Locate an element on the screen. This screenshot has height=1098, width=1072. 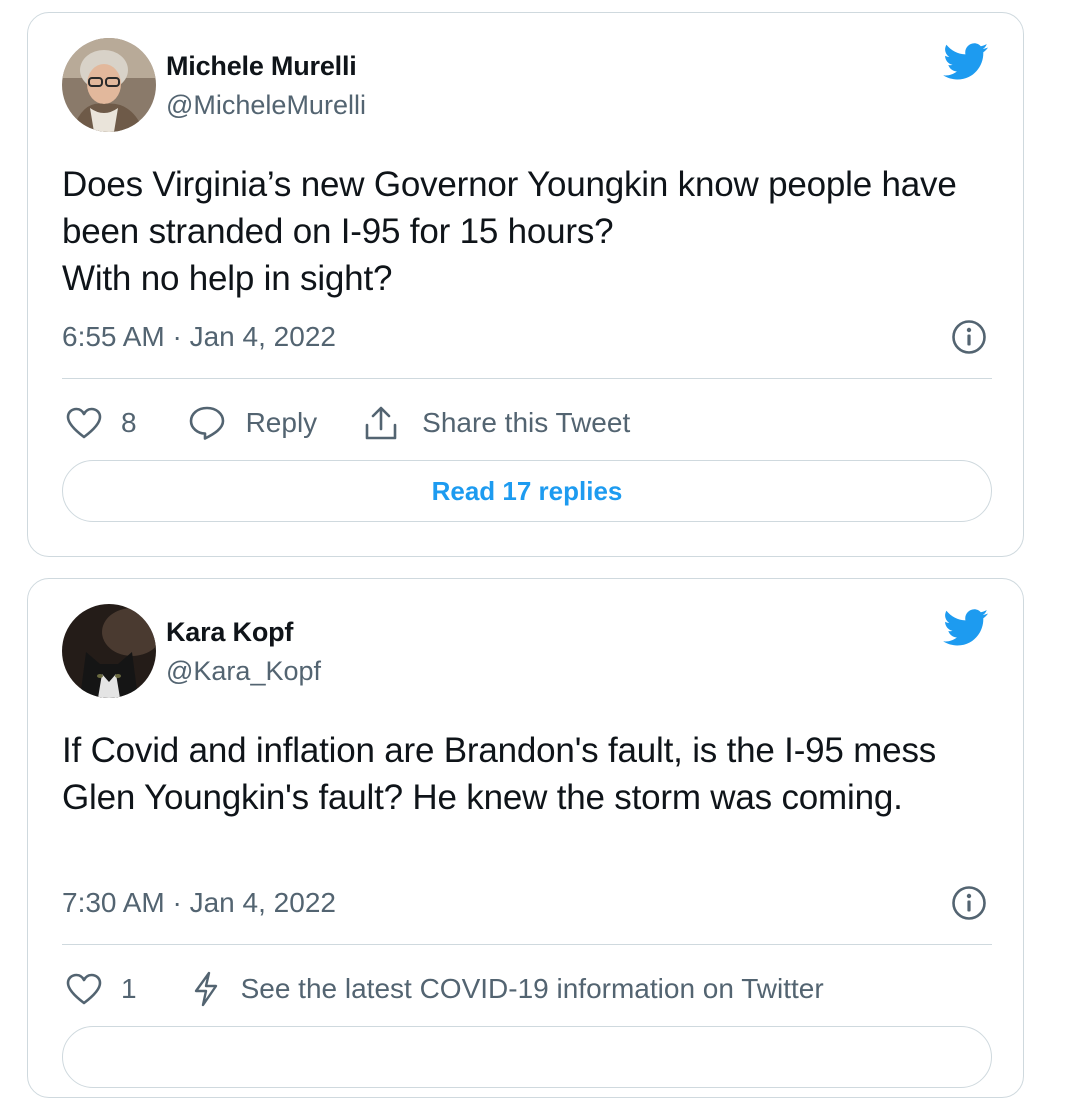
speech-bubble-icon is located at coordinates (207, 423).